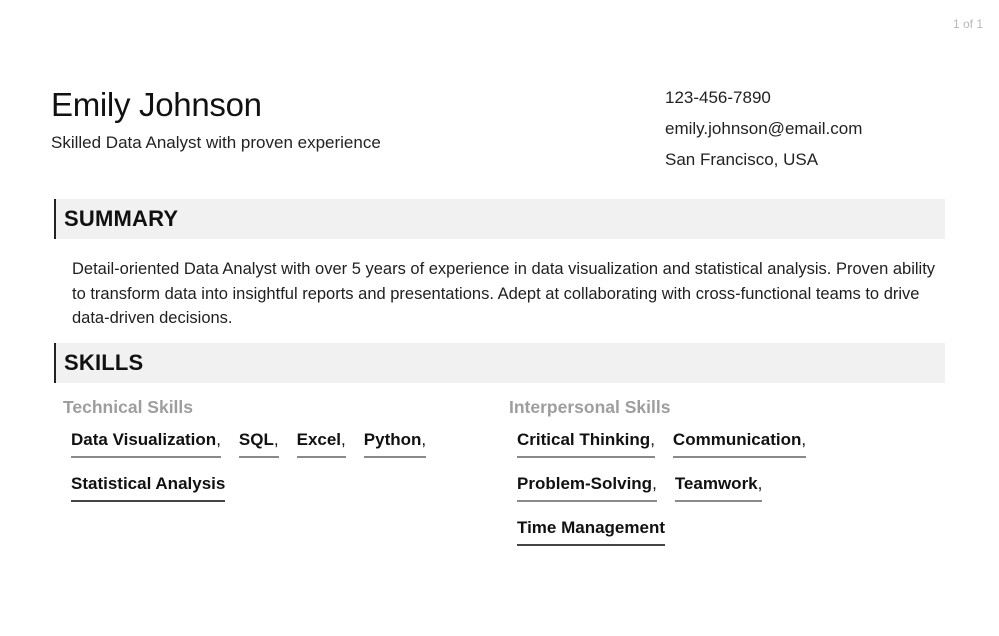  I want to click on skill-label: Critical Thinking, so click(584, 439).